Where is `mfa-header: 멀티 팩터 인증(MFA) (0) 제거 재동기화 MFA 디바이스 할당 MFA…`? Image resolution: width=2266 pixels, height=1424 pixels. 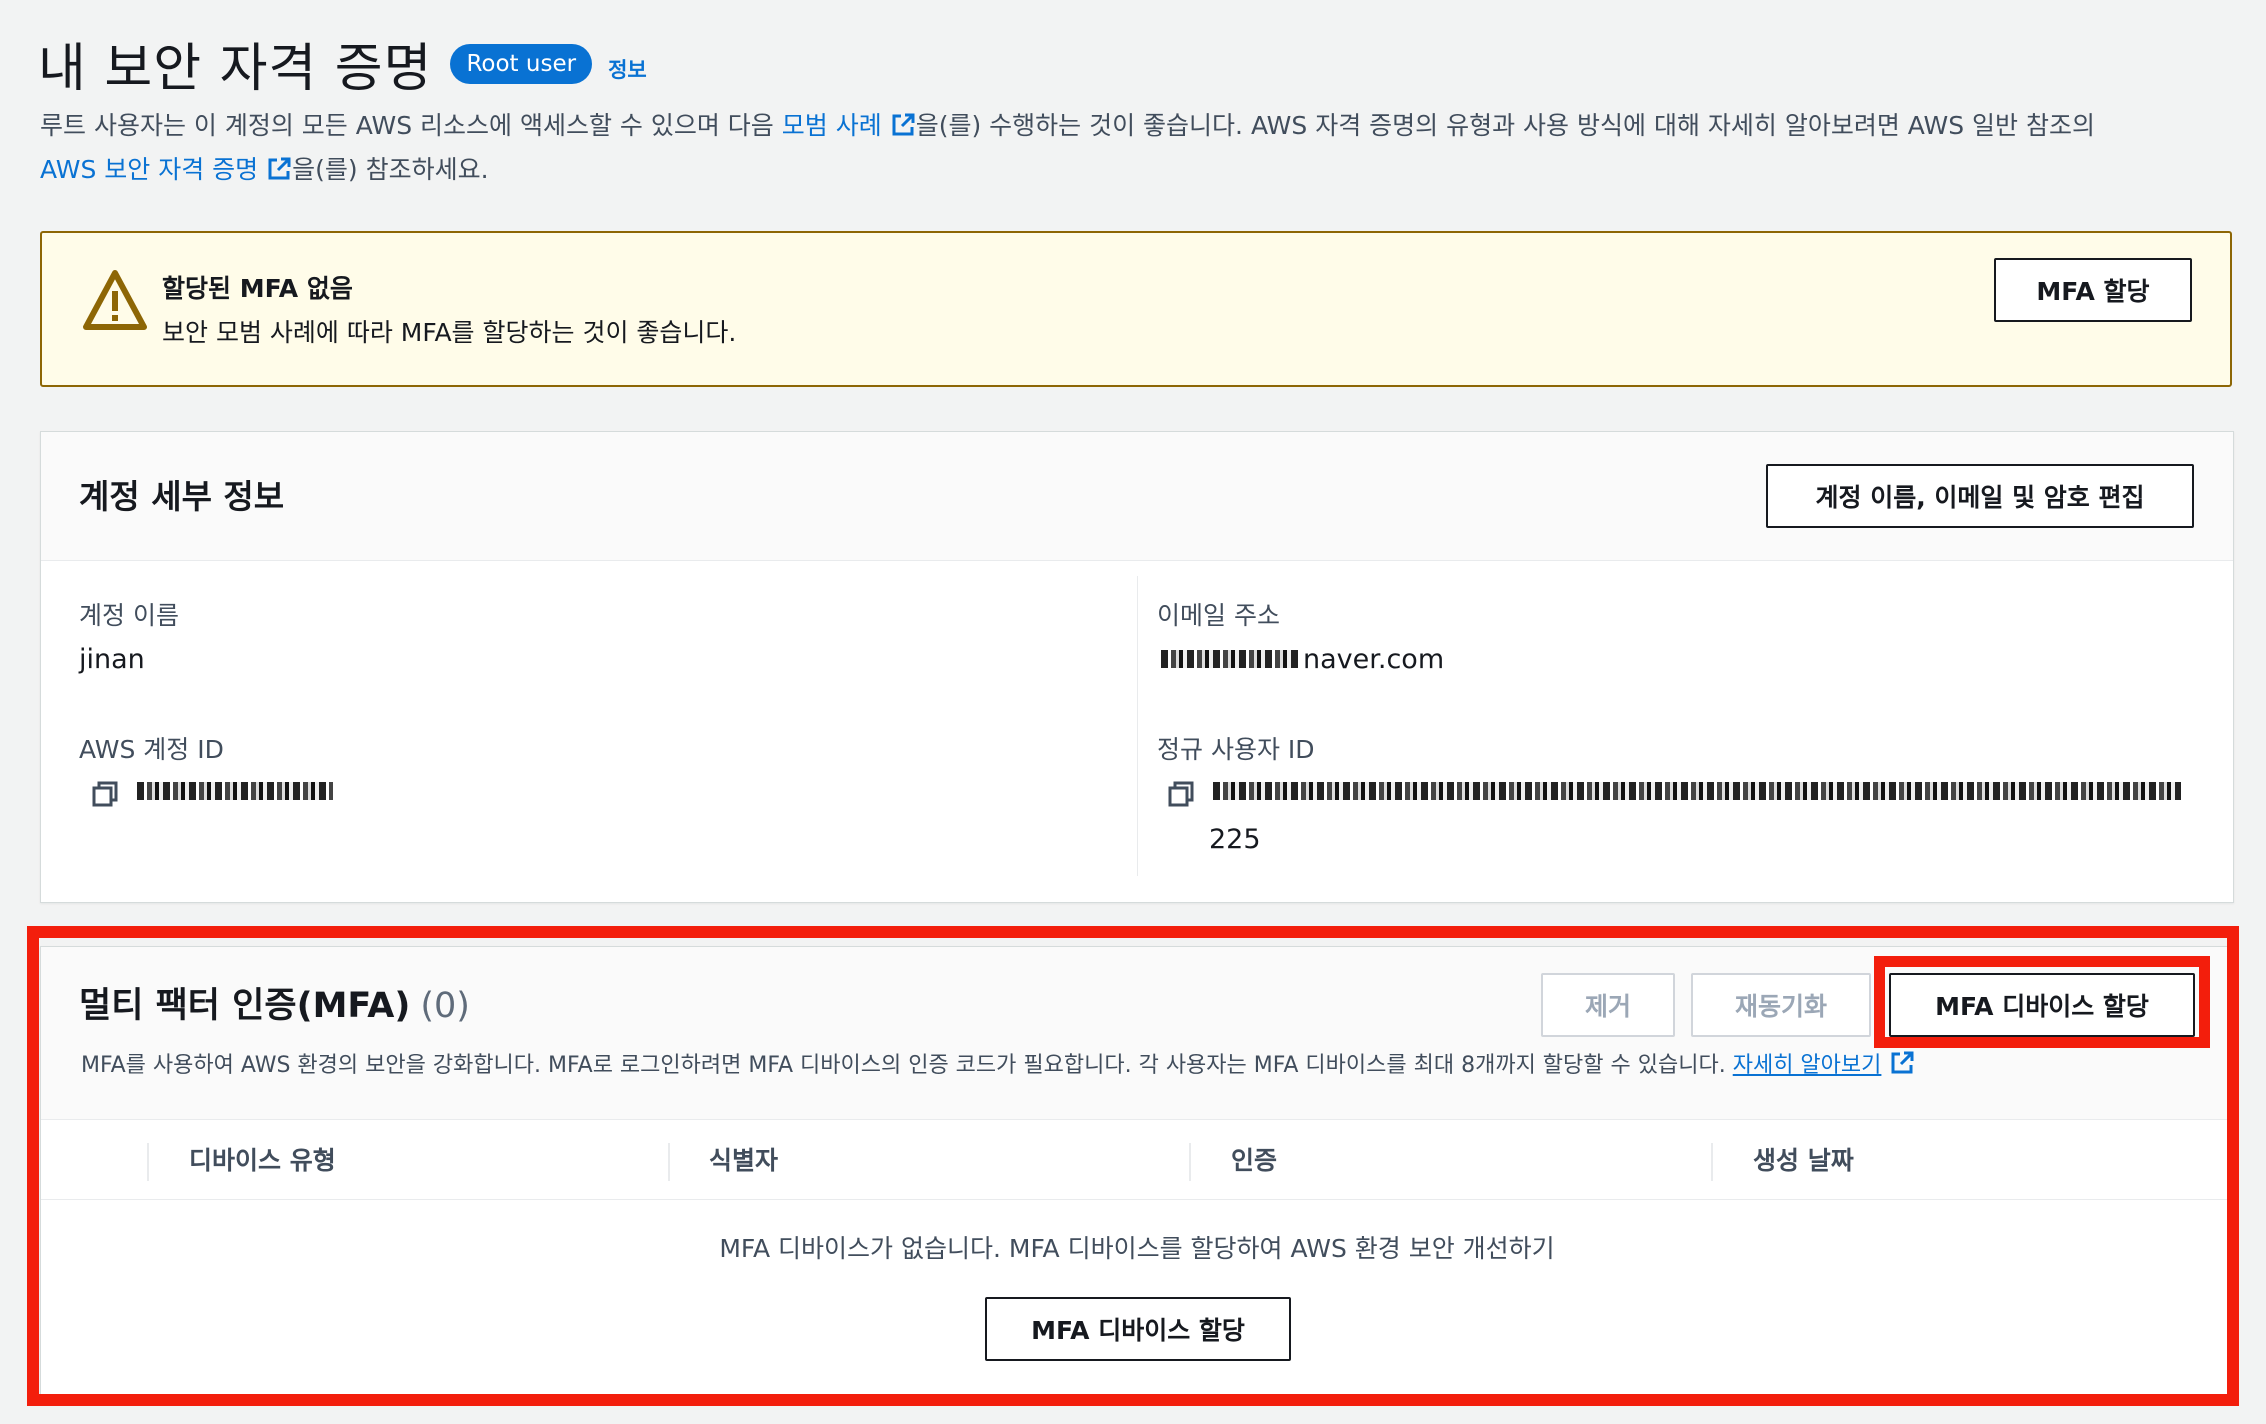
mfa-header: 멀티 팩터 인증(MFA) (0) 제거 재동기화 MFA 디바이스 할당 MFA… is located at coordinates (1137, 1033).